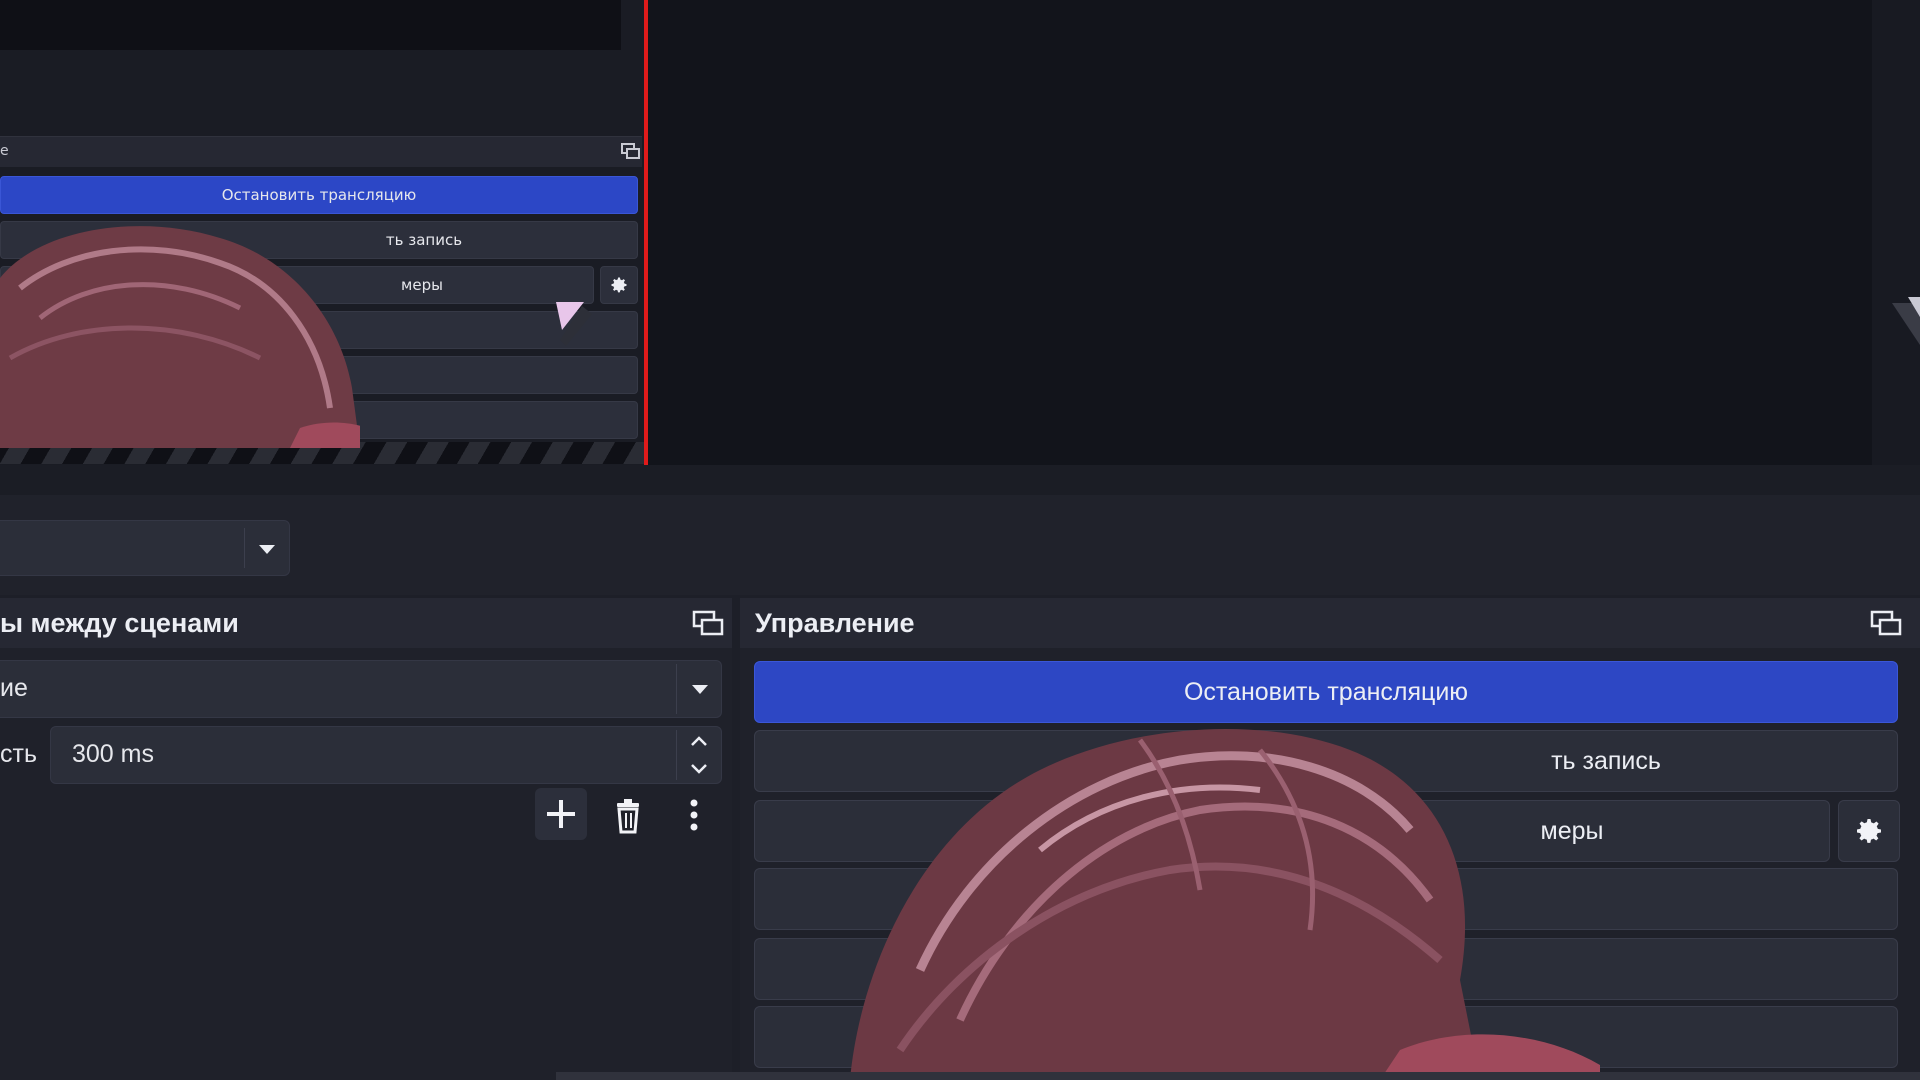 Image resolution: width=1920 pixels, height=1080 pixels. What do you see at coordinates (1896, 232) in the screenshot?
I see `preview-right-strip` at bounding box center [1896, 232].